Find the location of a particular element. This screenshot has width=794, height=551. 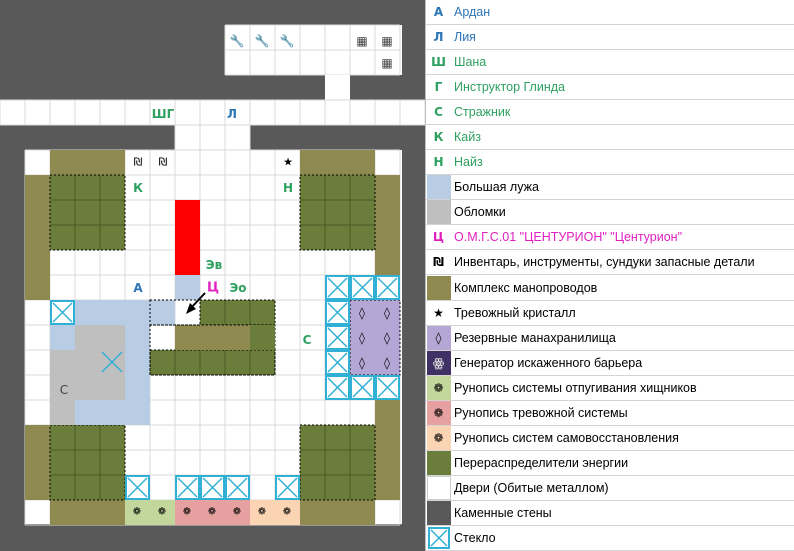

legend-row: ❁ Рунопись систем самовосстановления is located at coordinates (610, 438).